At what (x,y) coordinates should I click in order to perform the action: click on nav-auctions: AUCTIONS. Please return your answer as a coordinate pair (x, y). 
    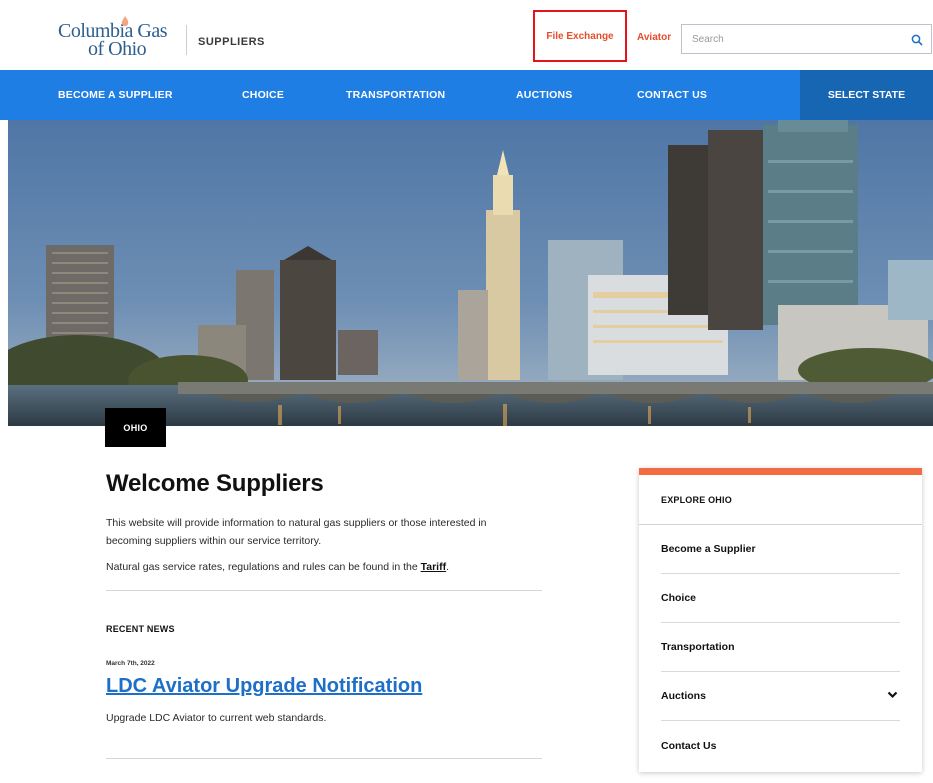
    Looking at the image, I should click on (544, 95).